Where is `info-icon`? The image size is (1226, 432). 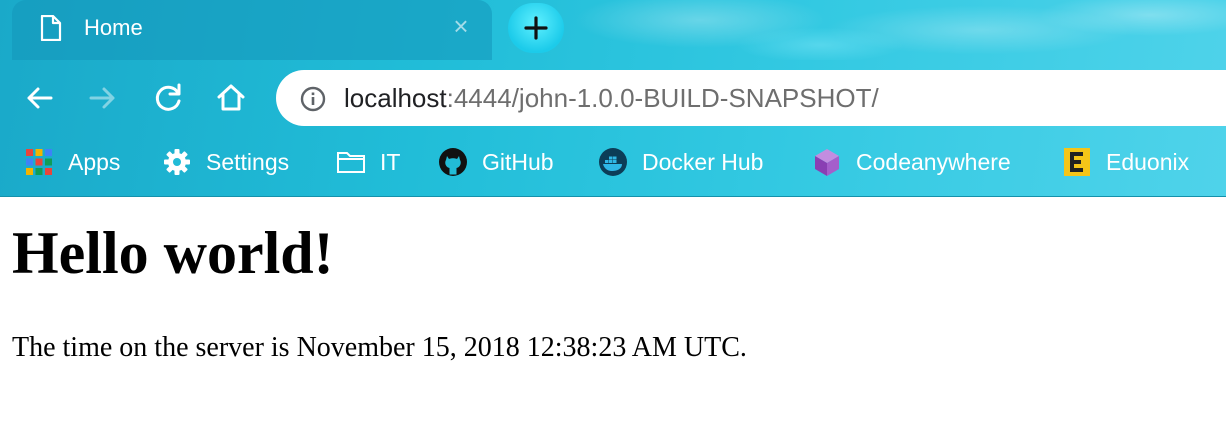 info-icon is located at coordinates (313, 99).